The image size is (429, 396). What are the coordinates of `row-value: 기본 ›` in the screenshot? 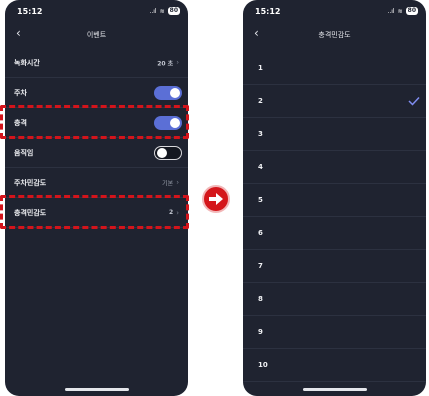 It's located at (170, 183).